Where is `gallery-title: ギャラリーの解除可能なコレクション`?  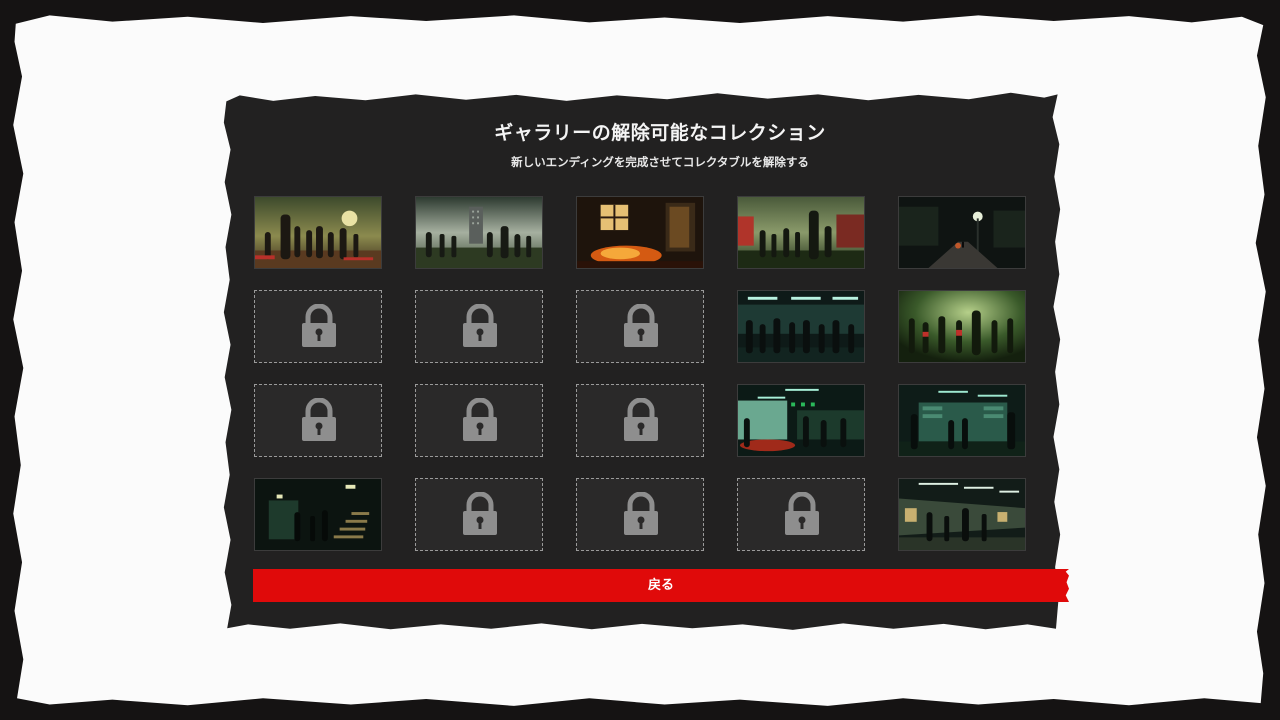
gallery-title: ギャラリーの解除可能なコレクション is located at coordinates (660, 133).